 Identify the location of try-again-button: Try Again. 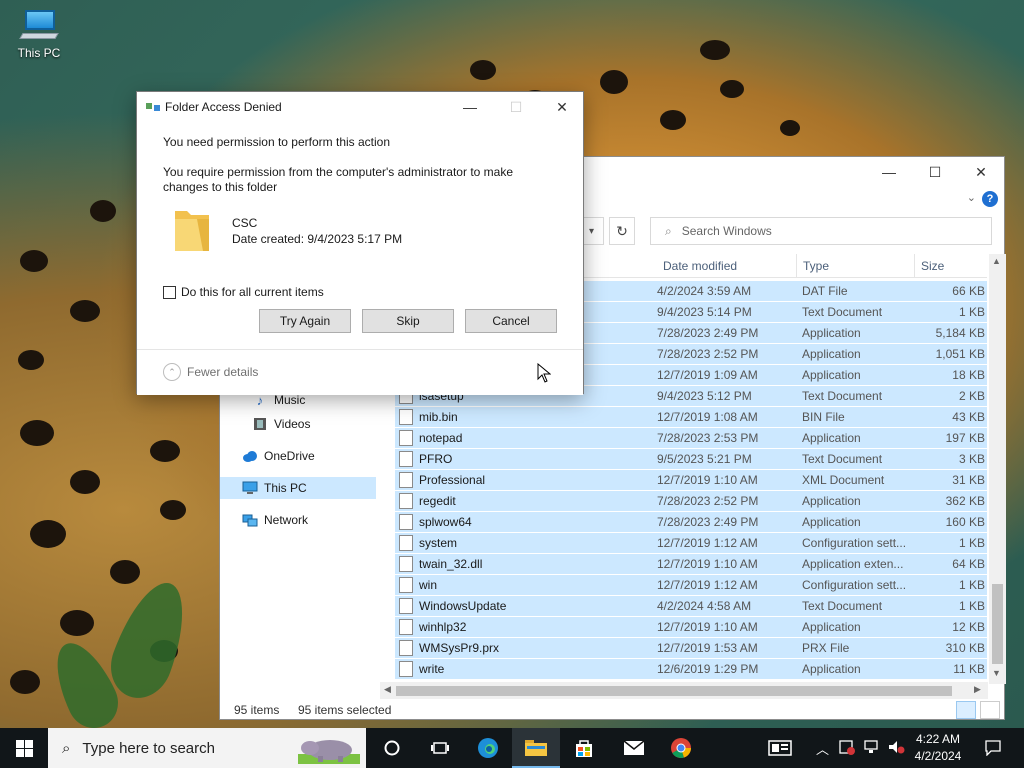
(305, 321).